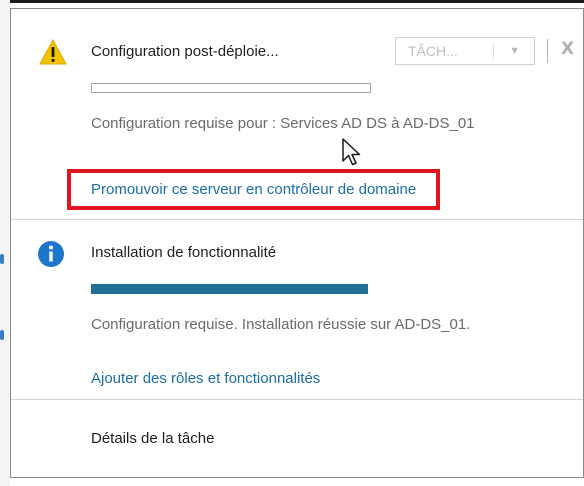  Describe the element at coordinates (351, 152) in the screenshot. I see `mouse-pointer-icon` at that location.